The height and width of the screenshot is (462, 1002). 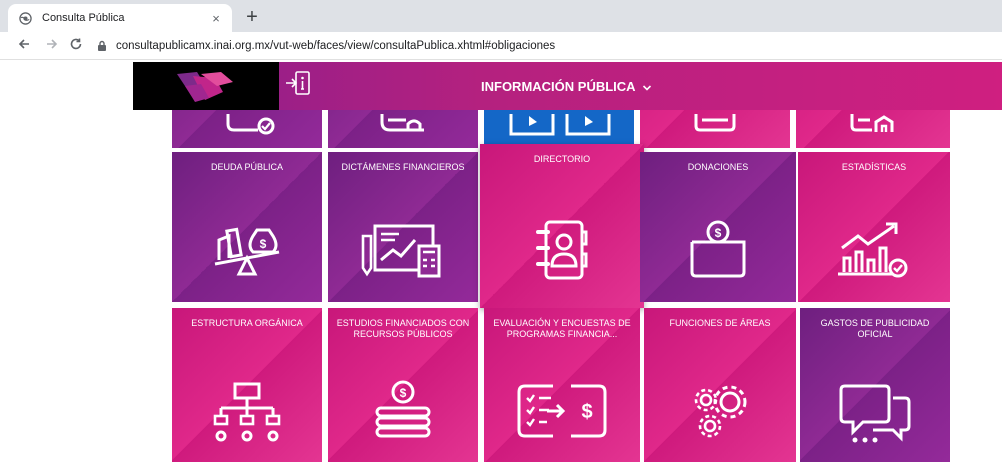 What do you see at coordinates (562, 250) in the screenshot?
I see `address-book-icon` at bounding box center [562, 250].